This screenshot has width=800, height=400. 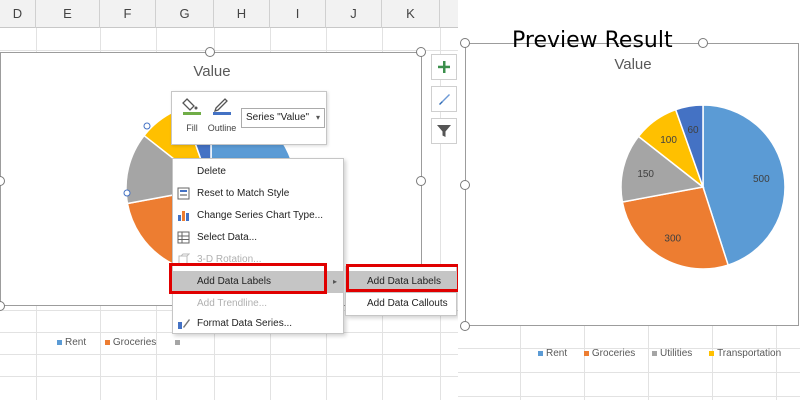 What do you see at coordinates (592, 40) in the screenshot?
I see `preview-heading: Preview Result` at bounding box center [592, 40].